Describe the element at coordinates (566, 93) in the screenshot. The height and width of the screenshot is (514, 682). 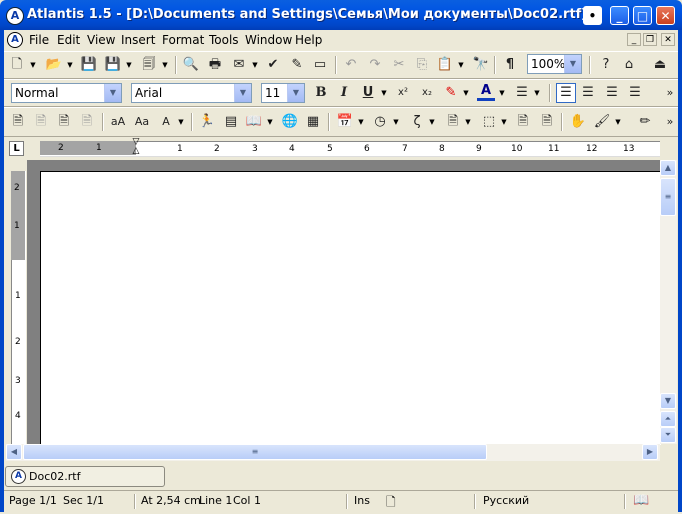
I see `align-left-icon: ☰` at that location.